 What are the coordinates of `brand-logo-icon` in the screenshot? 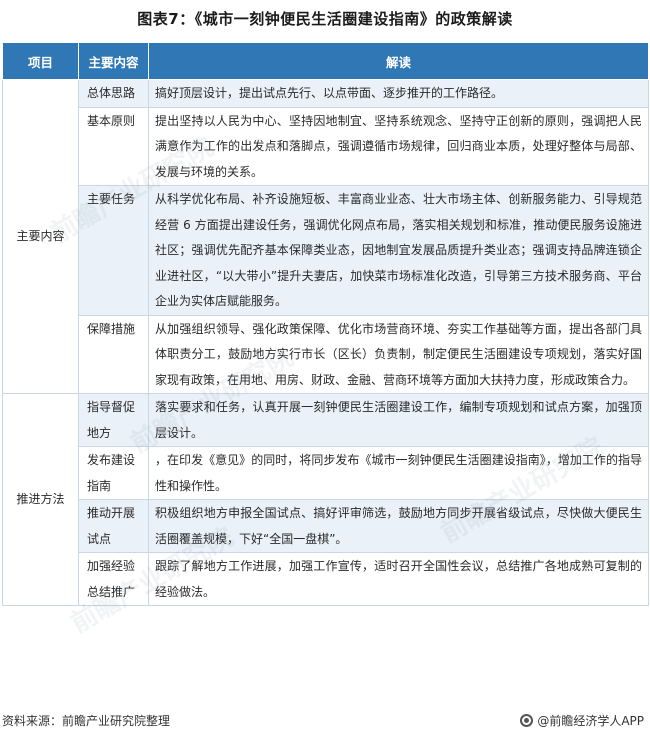 It's located at (527, 720).